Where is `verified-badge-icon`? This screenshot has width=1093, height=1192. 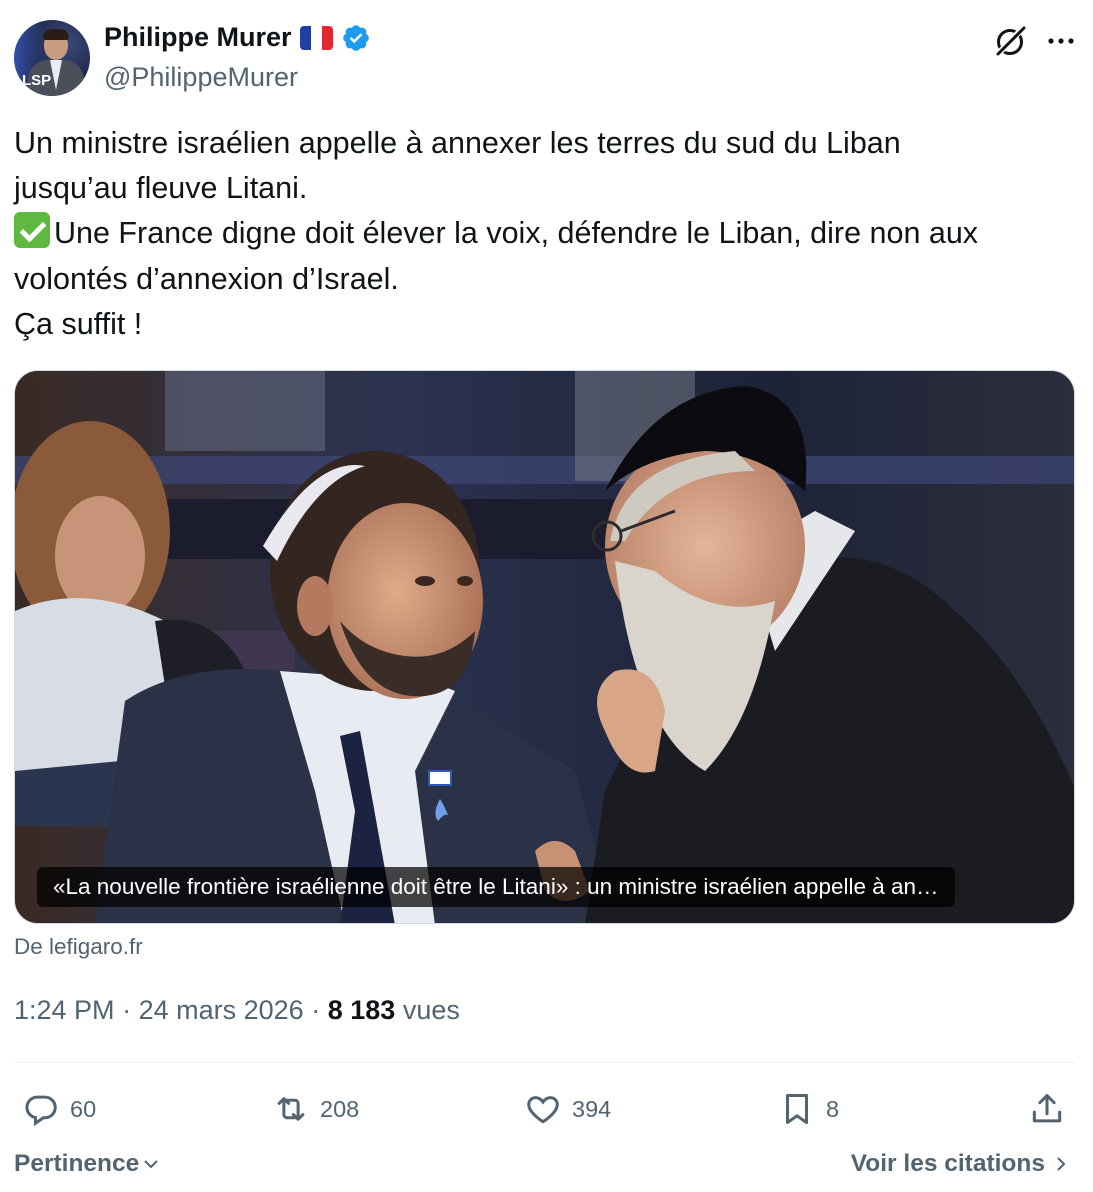 verified-badge-icon is located at coordinates (356, 38).